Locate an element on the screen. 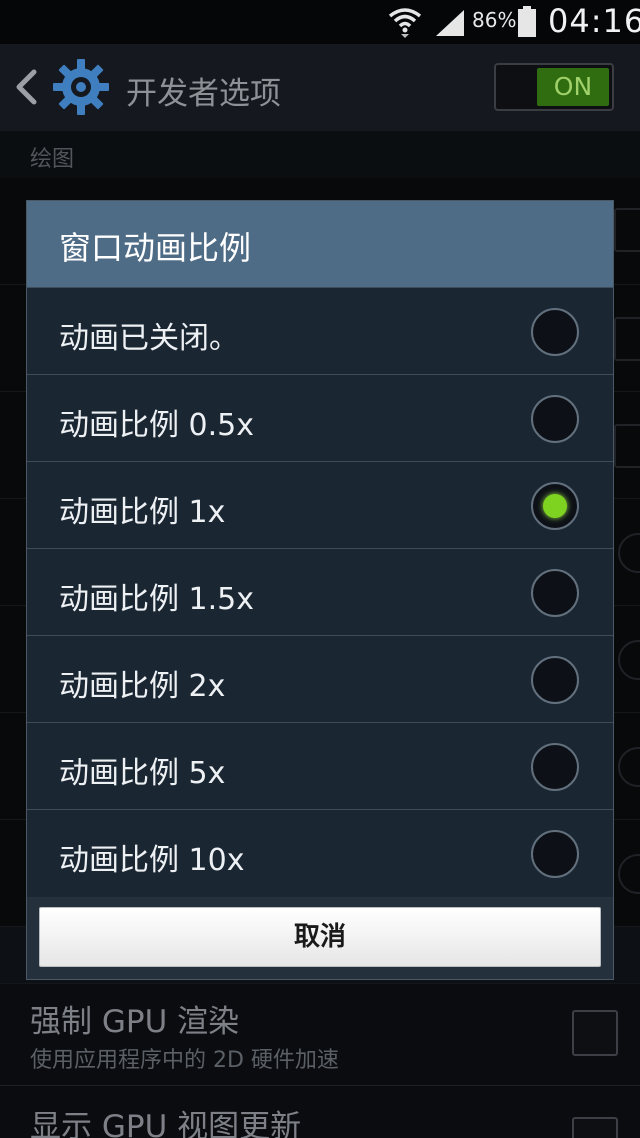  dialog-footer: 取消 is located at coordinates (320, 938).